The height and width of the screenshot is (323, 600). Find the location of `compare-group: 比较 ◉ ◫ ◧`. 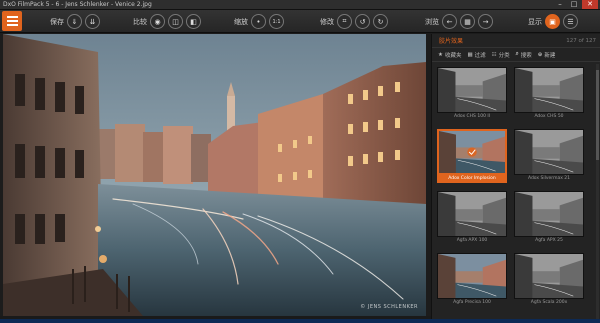

compare-group: 比较 ◉ ◫ ◧ is located at coordinates (167, 21).